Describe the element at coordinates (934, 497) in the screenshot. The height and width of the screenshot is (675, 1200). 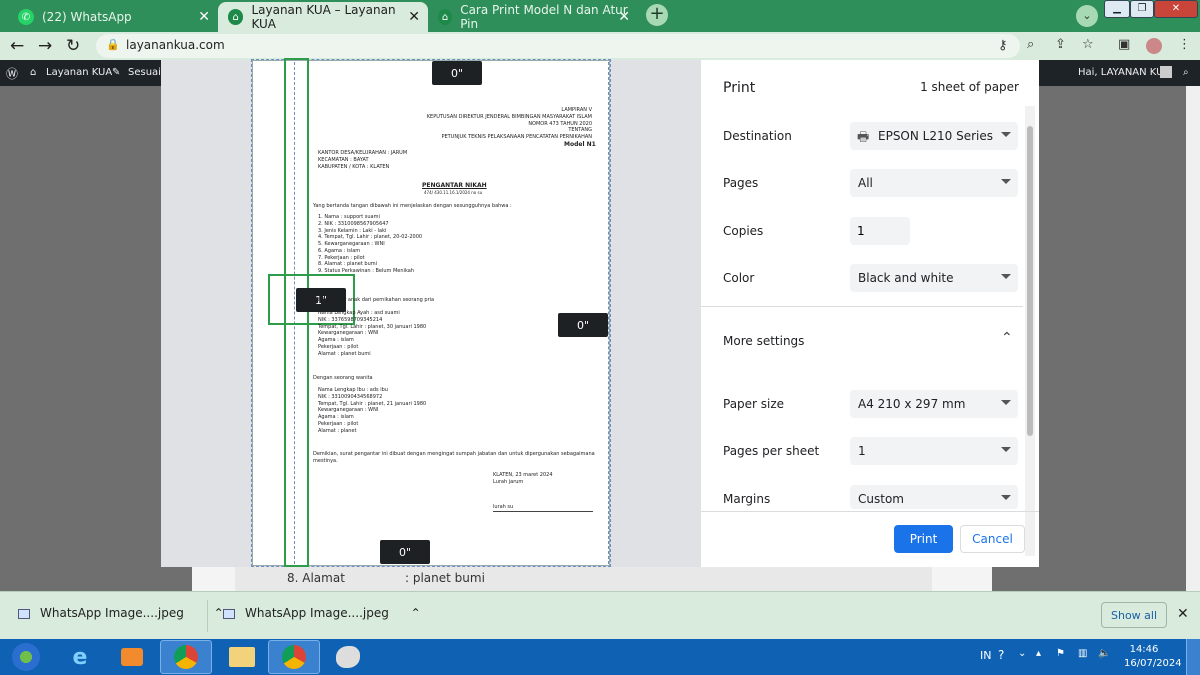
I see `margins-select: Custom` at that location.